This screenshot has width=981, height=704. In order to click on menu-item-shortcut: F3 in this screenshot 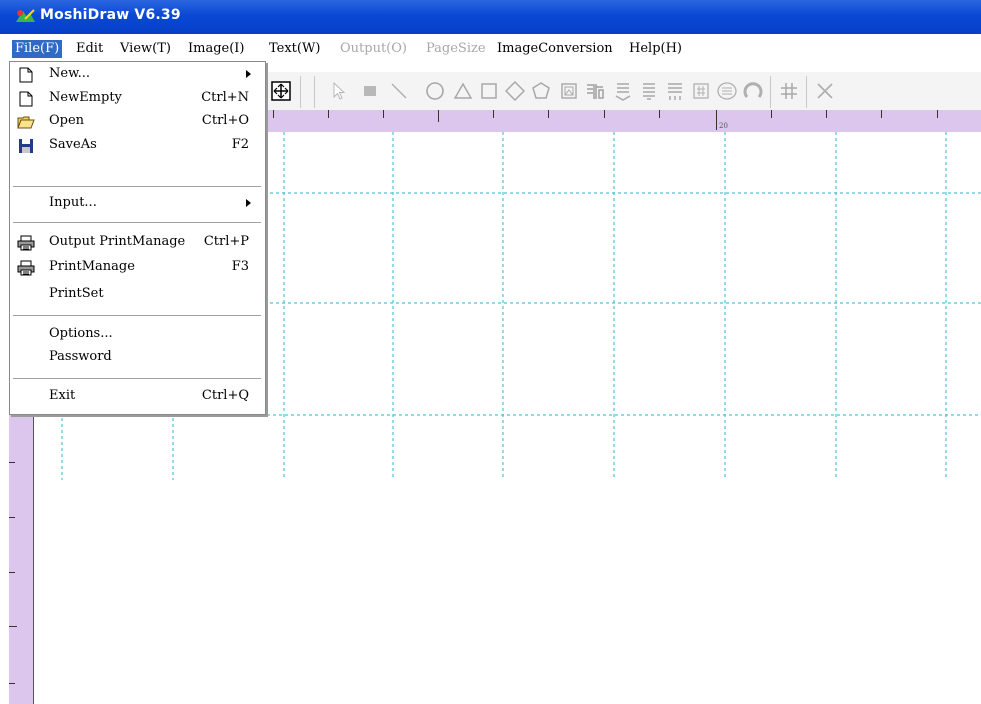, I will do `click(240, 266)`.